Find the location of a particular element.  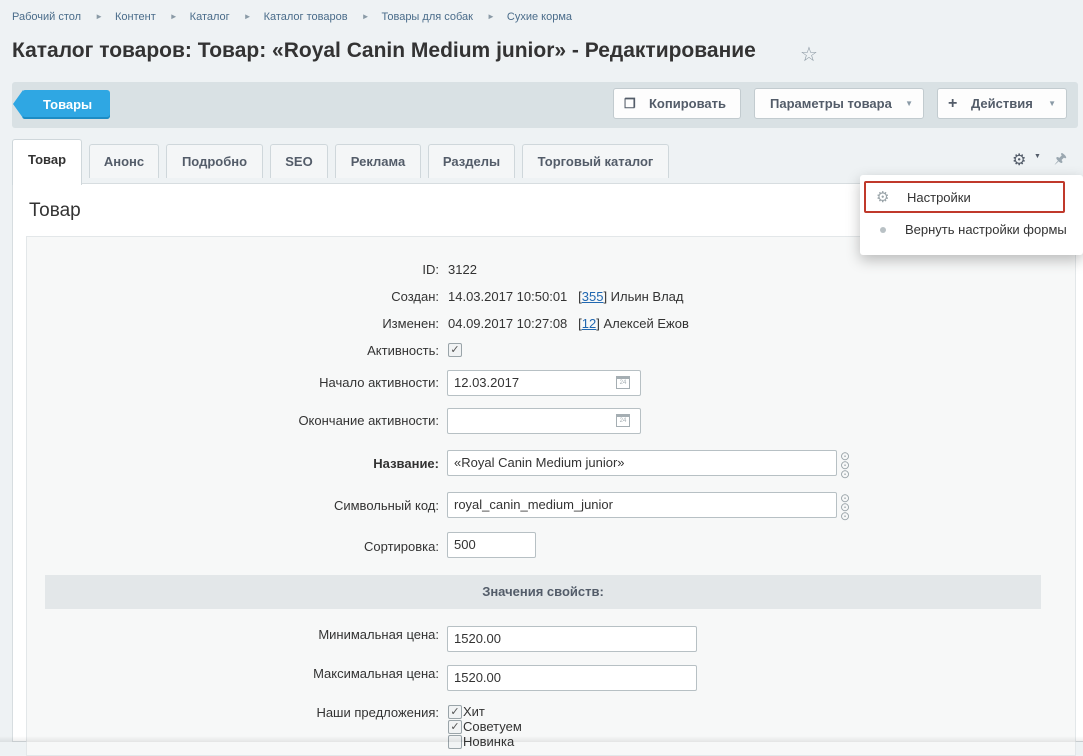

created-label: Создан: is located at coordinates (415, 296).